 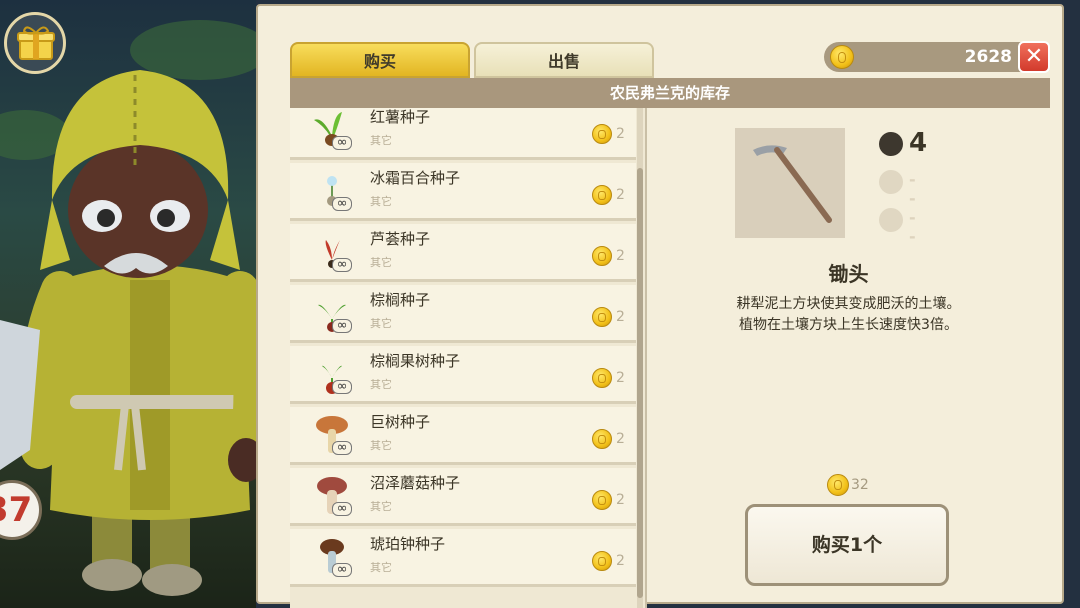 I want to click on item-name: 棕榈种子, so click(x=400, y=300).